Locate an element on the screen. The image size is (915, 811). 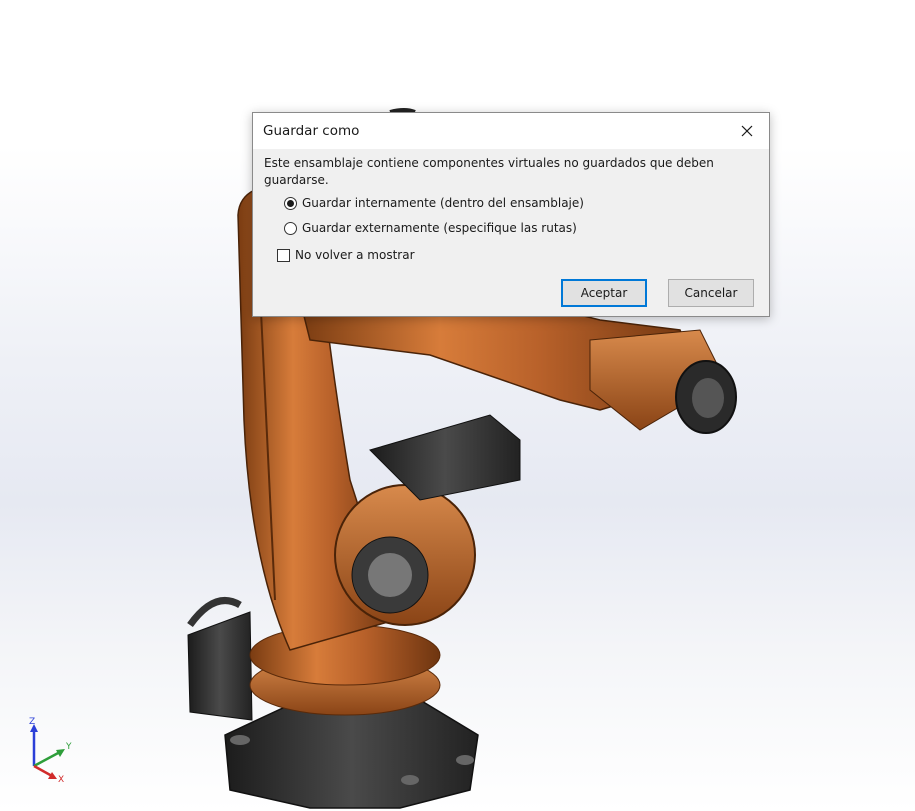
close-button is located at coordinates (747, 131).